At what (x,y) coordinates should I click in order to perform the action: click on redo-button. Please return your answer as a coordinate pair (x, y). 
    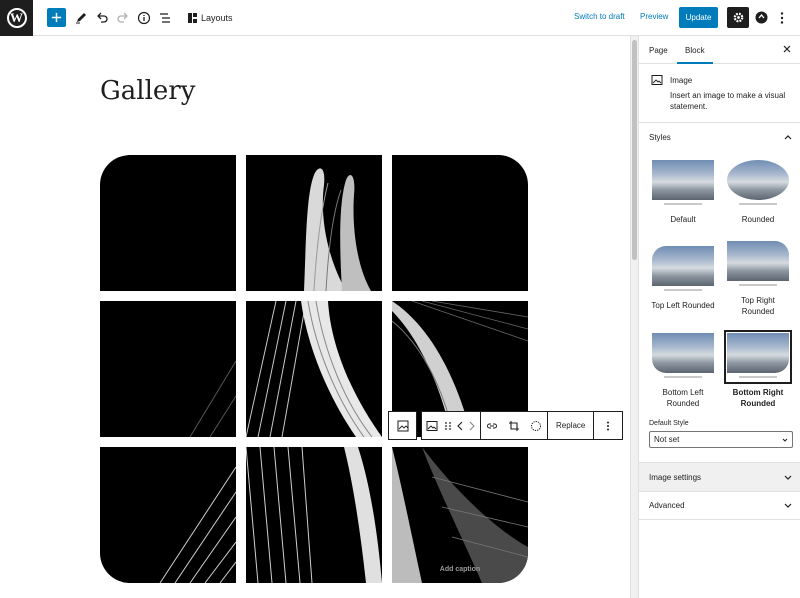
    Looking at the image, I should click on (123, 18).